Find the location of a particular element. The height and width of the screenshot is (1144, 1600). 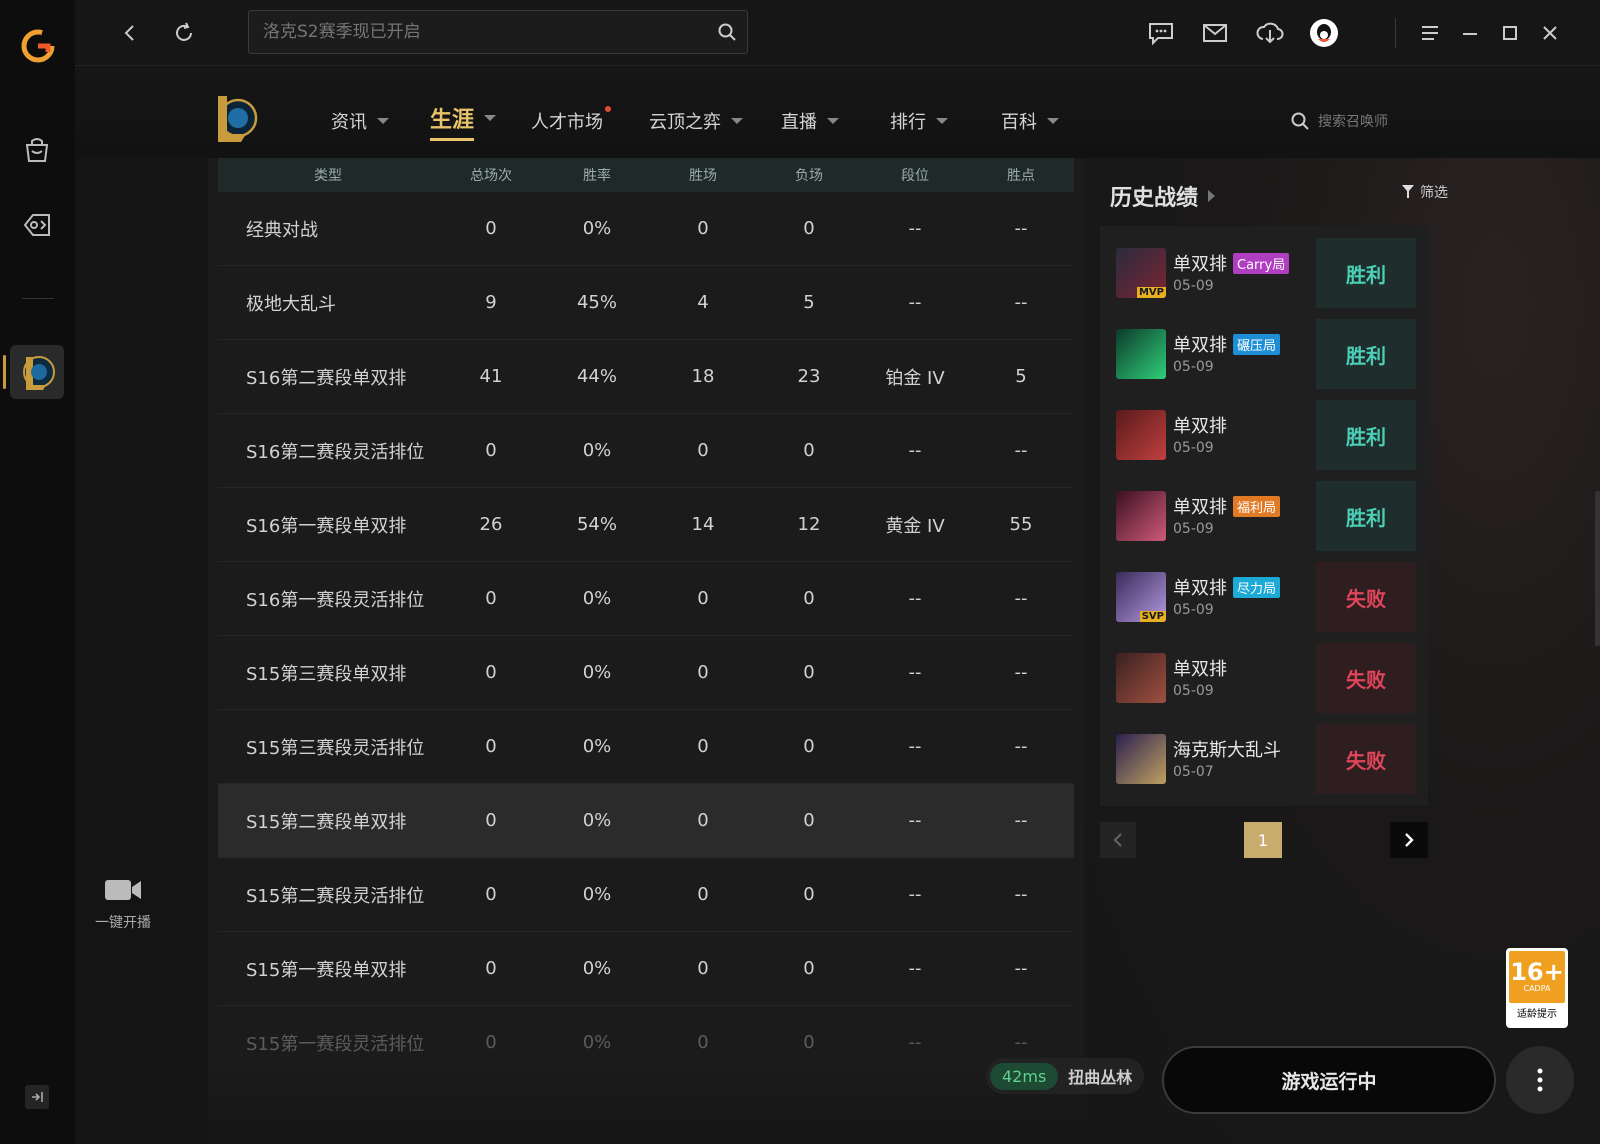

more-vertical-icon is located at coordinates (1540, 1080).